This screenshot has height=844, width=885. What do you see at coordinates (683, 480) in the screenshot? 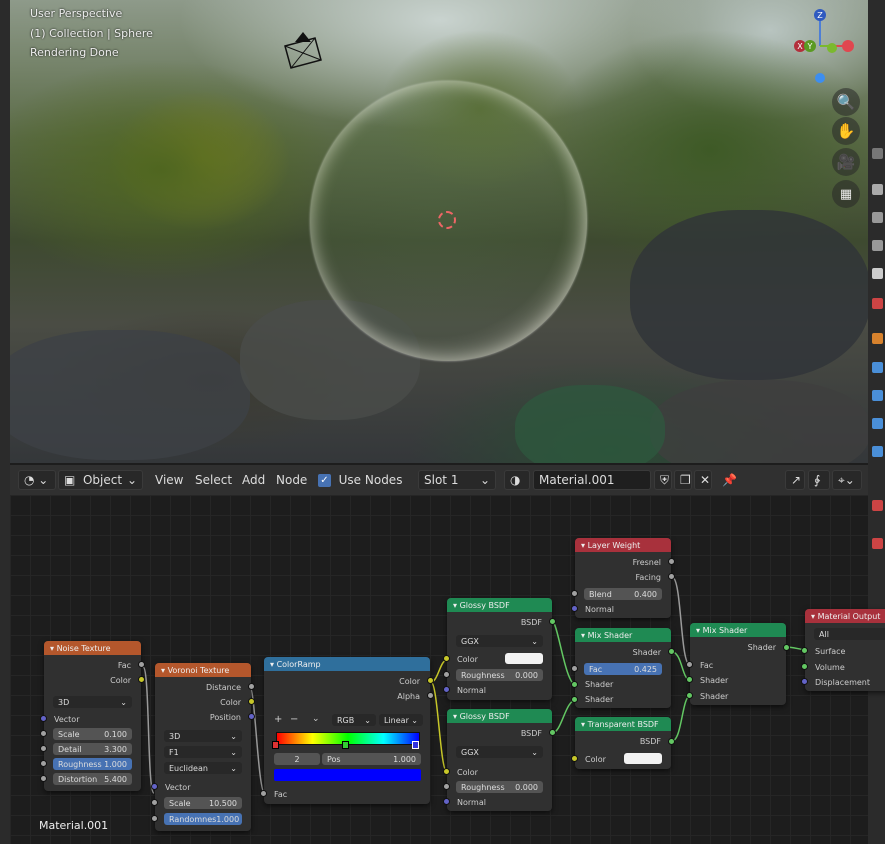
I see `duplicate-material-icon: ❐` at bounding box center [683, 480].